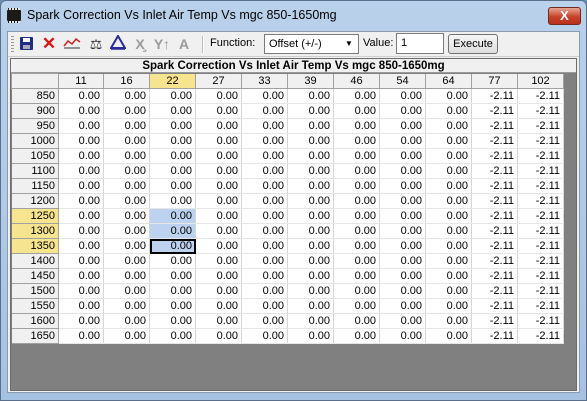  Describe the element at coordinates (172, 81) in the screenshot. I see `column-header: 22` at that location.